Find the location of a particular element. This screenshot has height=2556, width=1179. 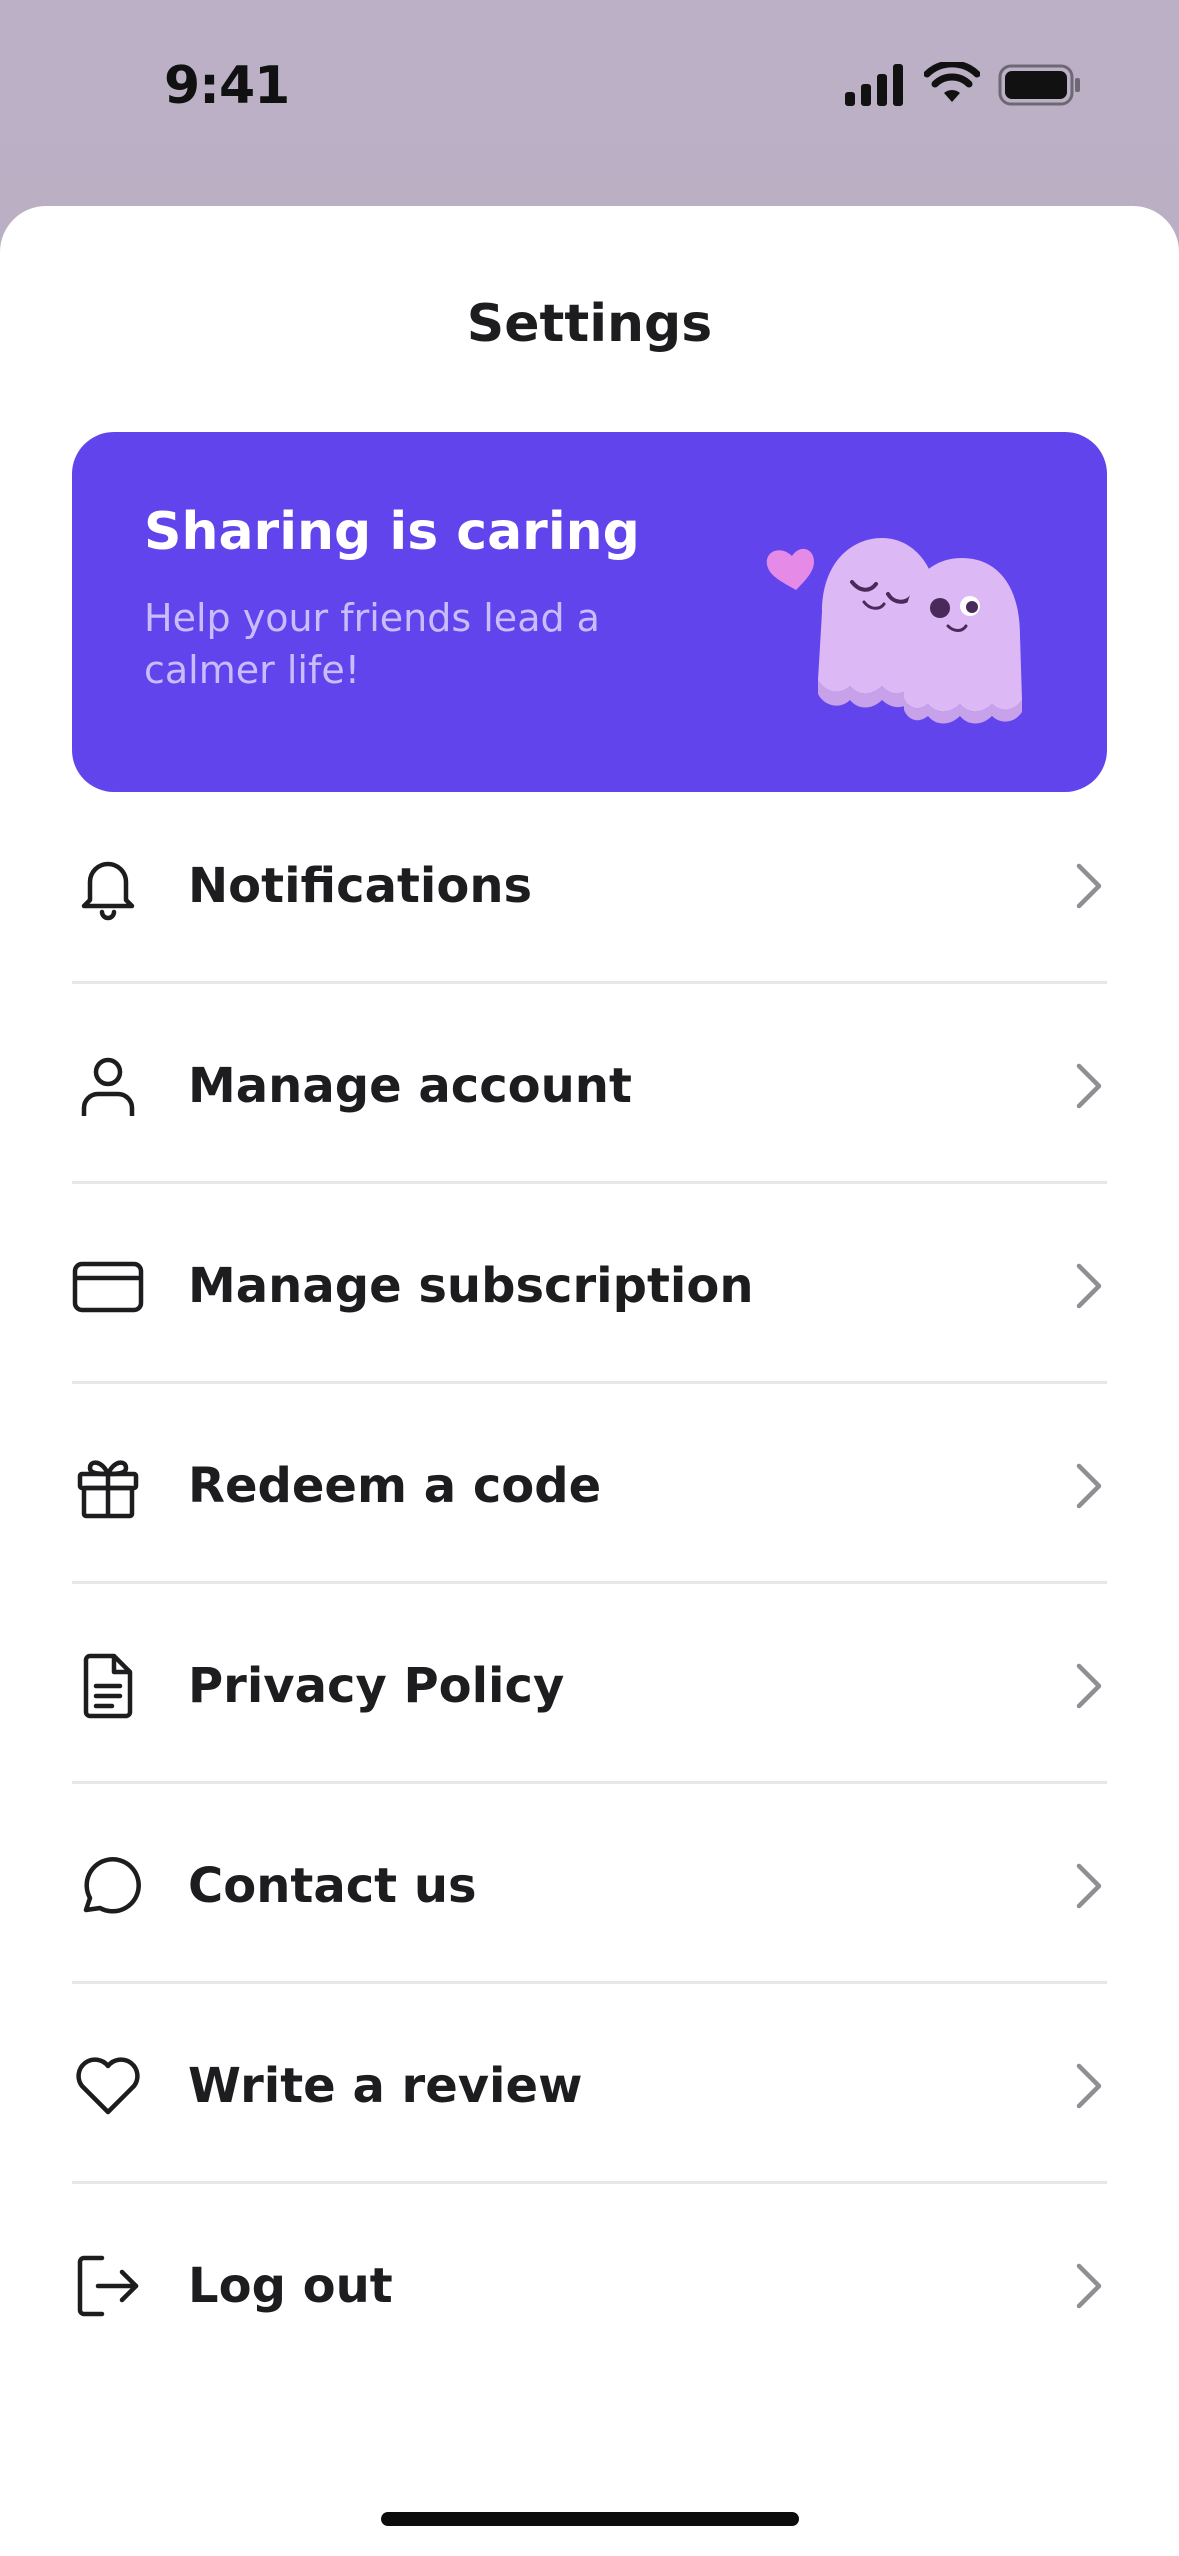

menu-item-privacy-policy: Privacy Policy is located at coordinates (589, 1684).